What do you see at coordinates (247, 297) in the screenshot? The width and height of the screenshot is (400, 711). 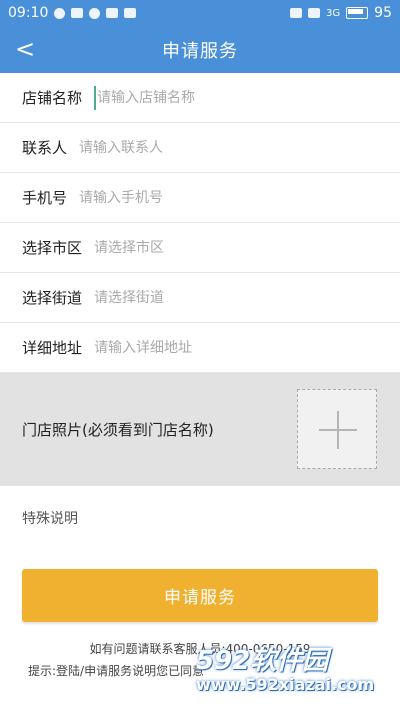 I see `street-select` at bounding box center [247, 297].